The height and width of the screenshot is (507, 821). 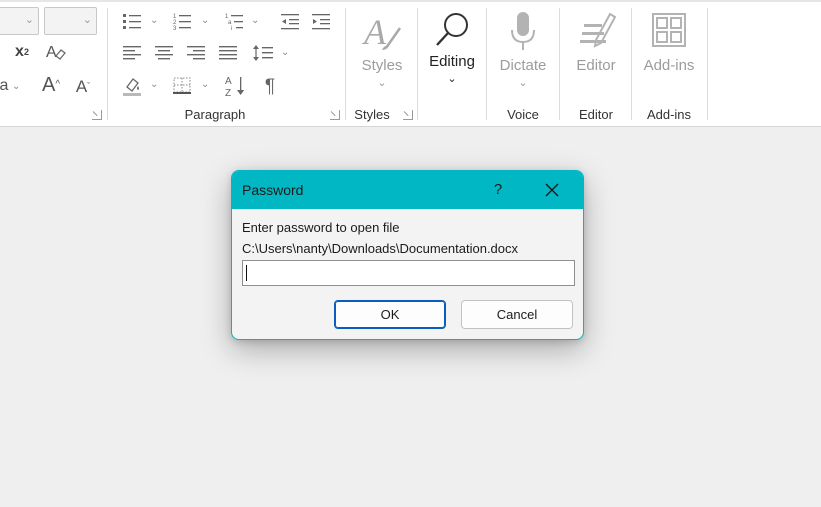 I want to click on clear-formatting-letter: A, so click(x=51, y=52).